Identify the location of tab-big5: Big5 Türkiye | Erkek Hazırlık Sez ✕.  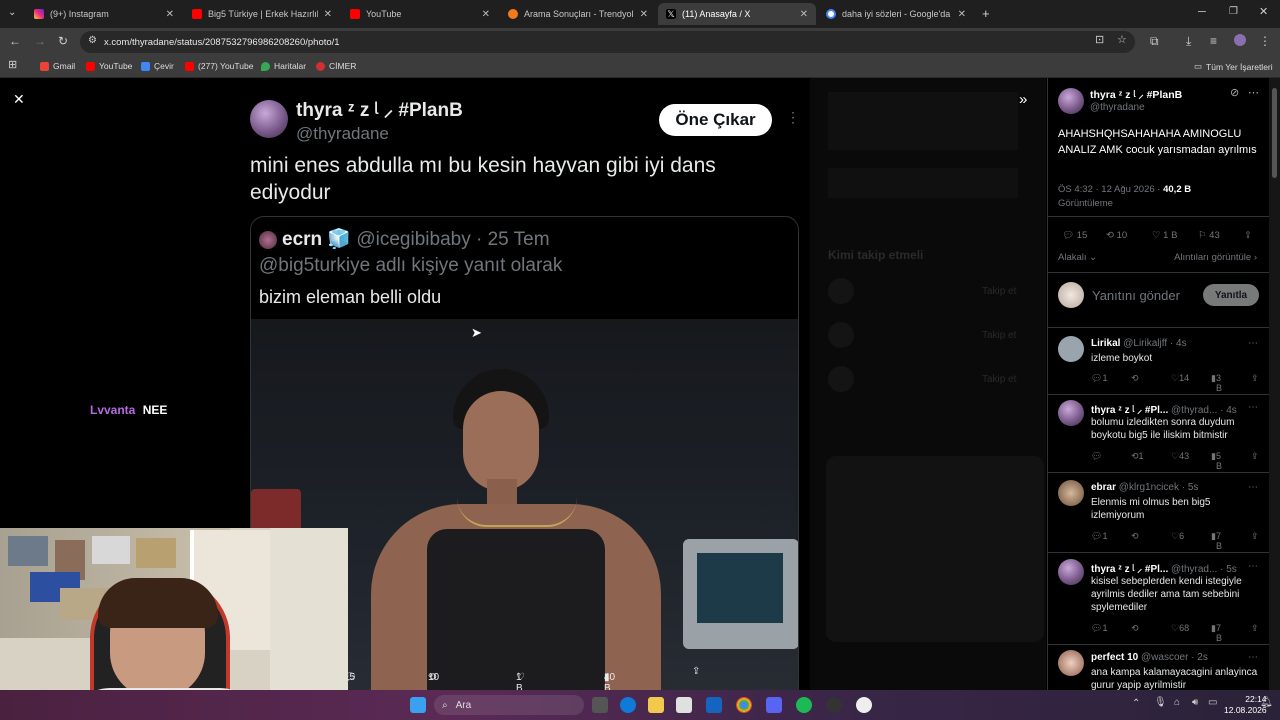
(262, 14).